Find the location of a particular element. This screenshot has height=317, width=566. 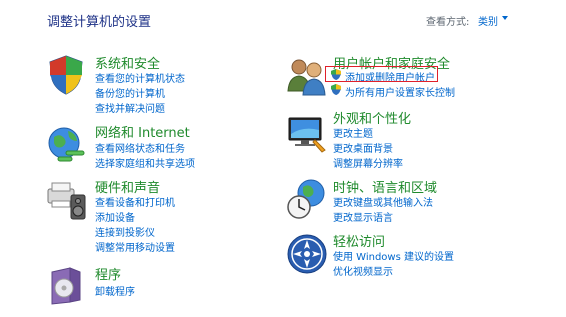

chevron-down-icon is located at coordinates (505, 18).